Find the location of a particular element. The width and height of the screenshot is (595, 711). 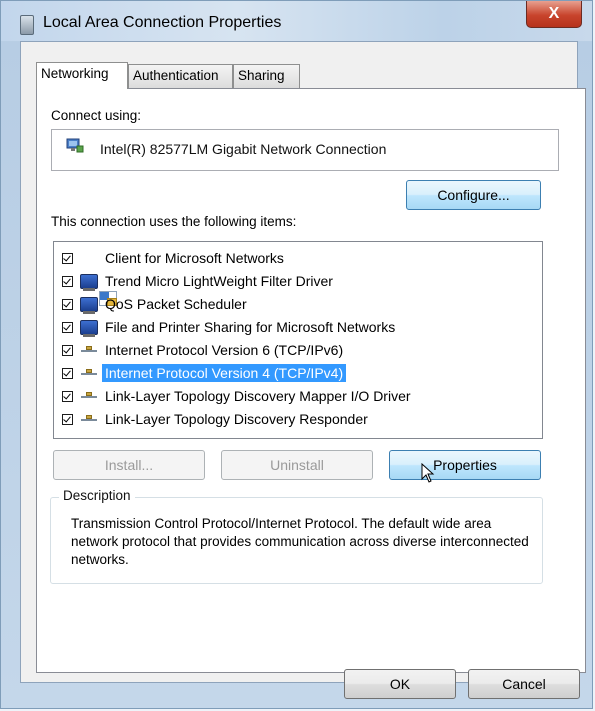

uninstall-button: Uninstall is located at coordinates (297, 465).